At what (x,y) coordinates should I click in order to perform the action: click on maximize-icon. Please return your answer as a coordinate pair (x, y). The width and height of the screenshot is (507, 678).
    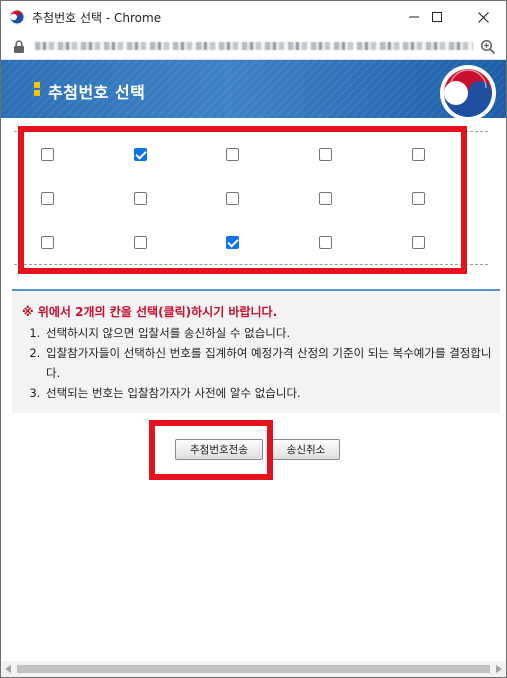
    Looking at the image, I should click on (437, 17).